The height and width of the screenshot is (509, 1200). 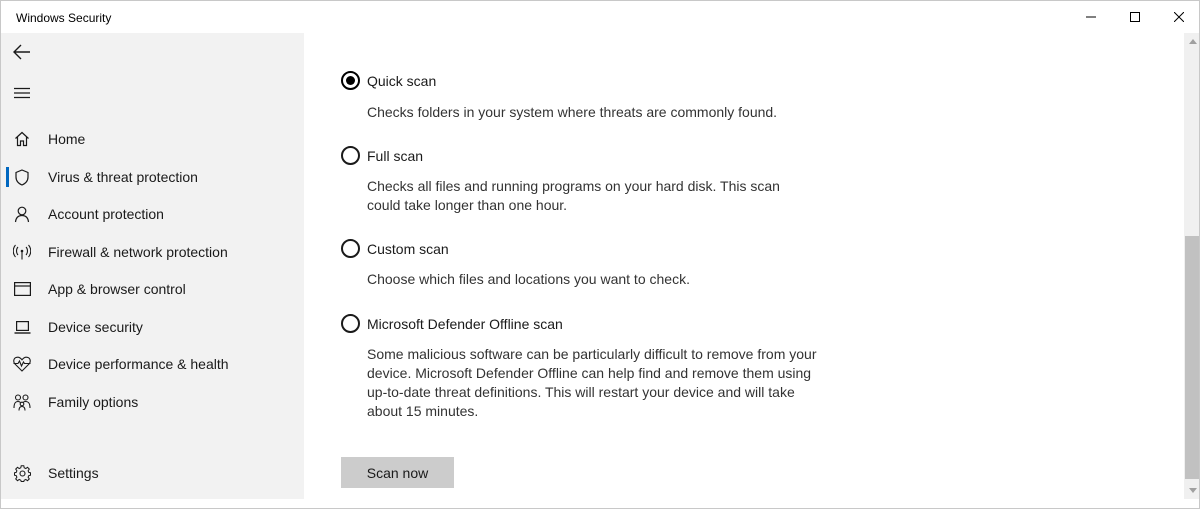 I want to click on option-label: Microsoft Defender Offline scan, so click(x=465, y=323).